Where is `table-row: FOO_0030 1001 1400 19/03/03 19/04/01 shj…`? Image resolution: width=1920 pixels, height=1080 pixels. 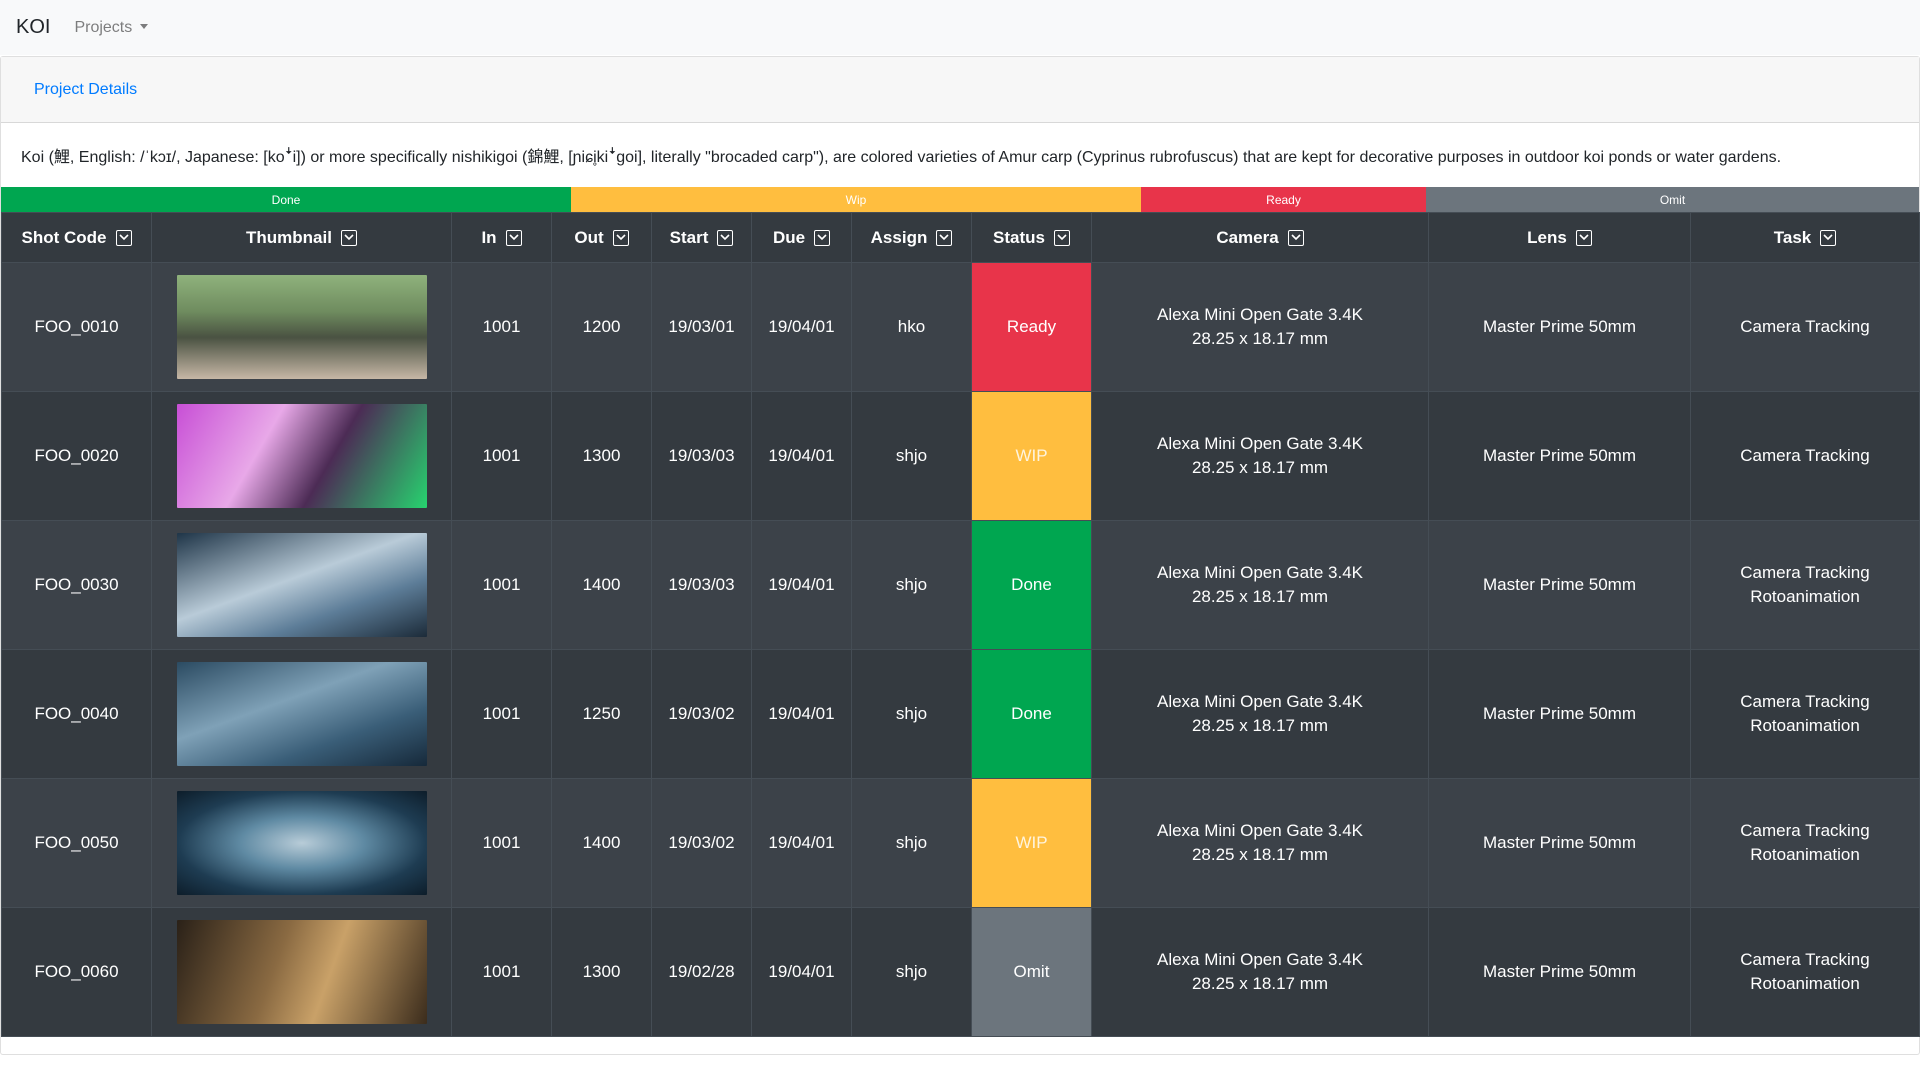 table-row: FOO_0030 1001 1400 19/03/03 19/04/01 shj… is located at coordinates (960, 585).